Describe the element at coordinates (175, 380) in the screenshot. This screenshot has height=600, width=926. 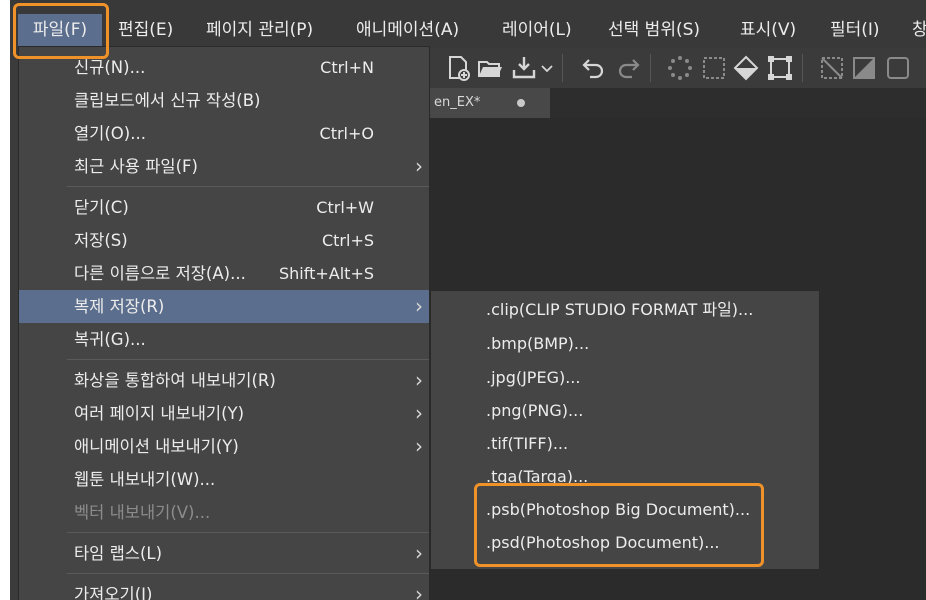
I see `menu-item-label: 화상을 통합하여 내보내기(R)` at that location.